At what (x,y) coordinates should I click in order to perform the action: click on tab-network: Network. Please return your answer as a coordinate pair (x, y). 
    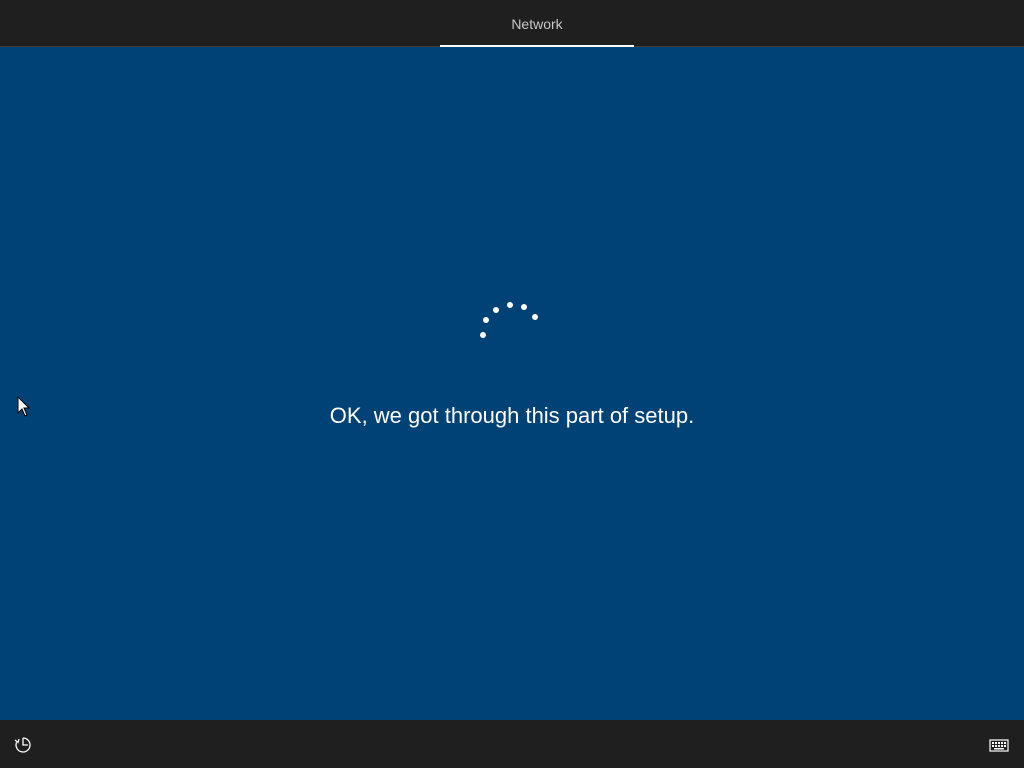
    Looking at the image, I should click on (537, 24).